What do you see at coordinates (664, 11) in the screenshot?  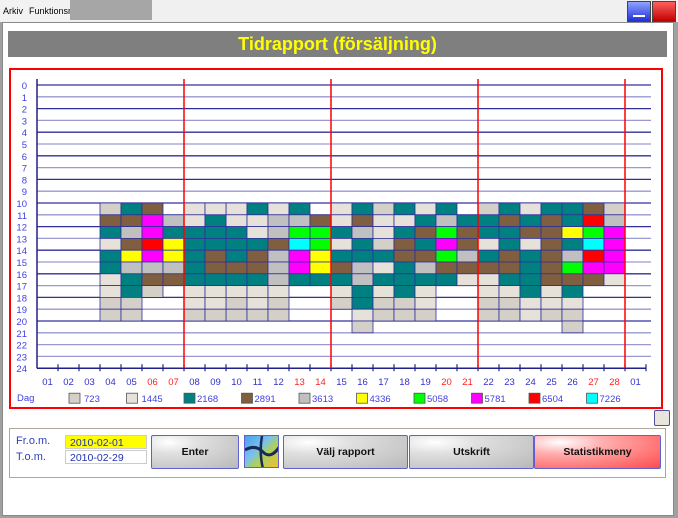 I see `close-button` at bounding box center [664, 11].